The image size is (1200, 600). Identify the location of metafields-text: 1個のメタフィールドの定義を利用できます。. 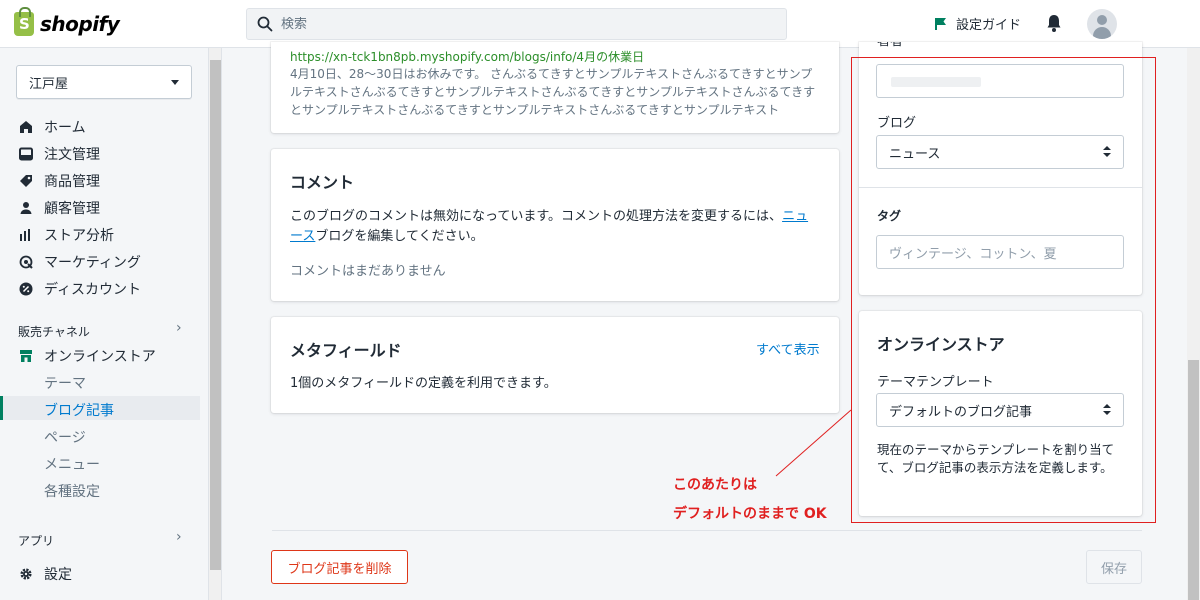
(423, 383).